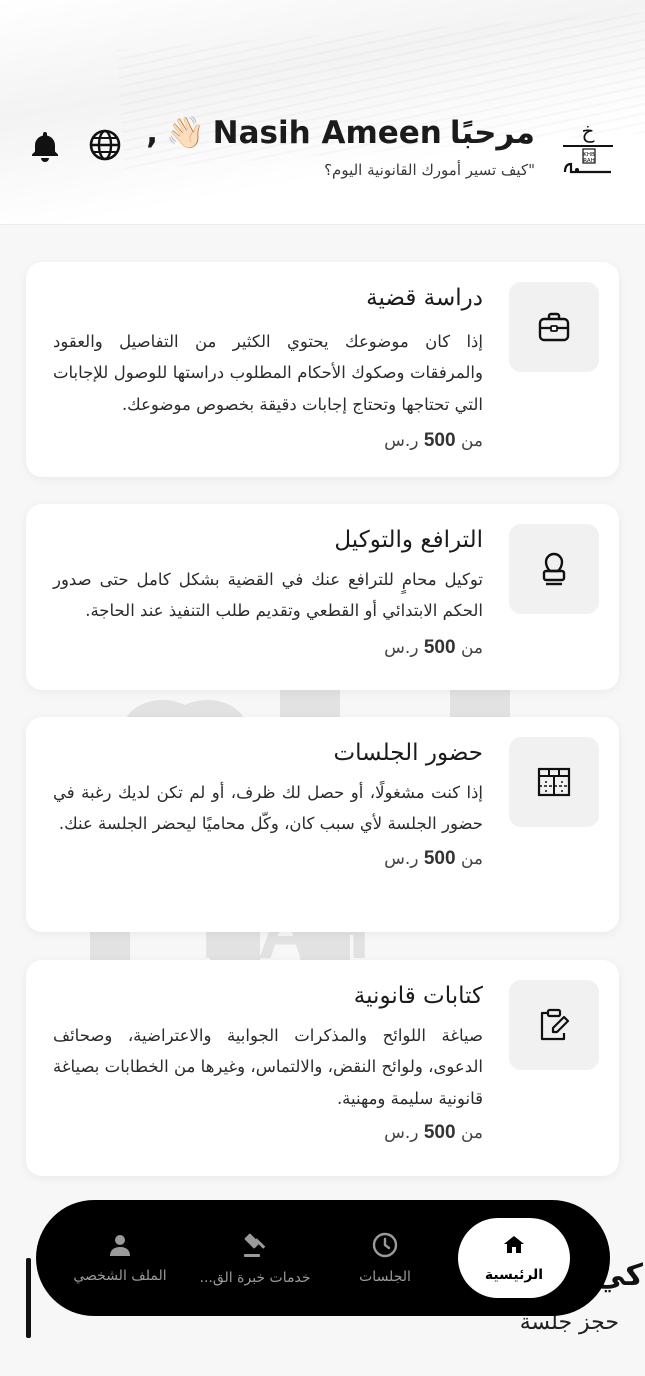 The image size is (645, 1376). I want to click on home-icon, so click(514, 1244).